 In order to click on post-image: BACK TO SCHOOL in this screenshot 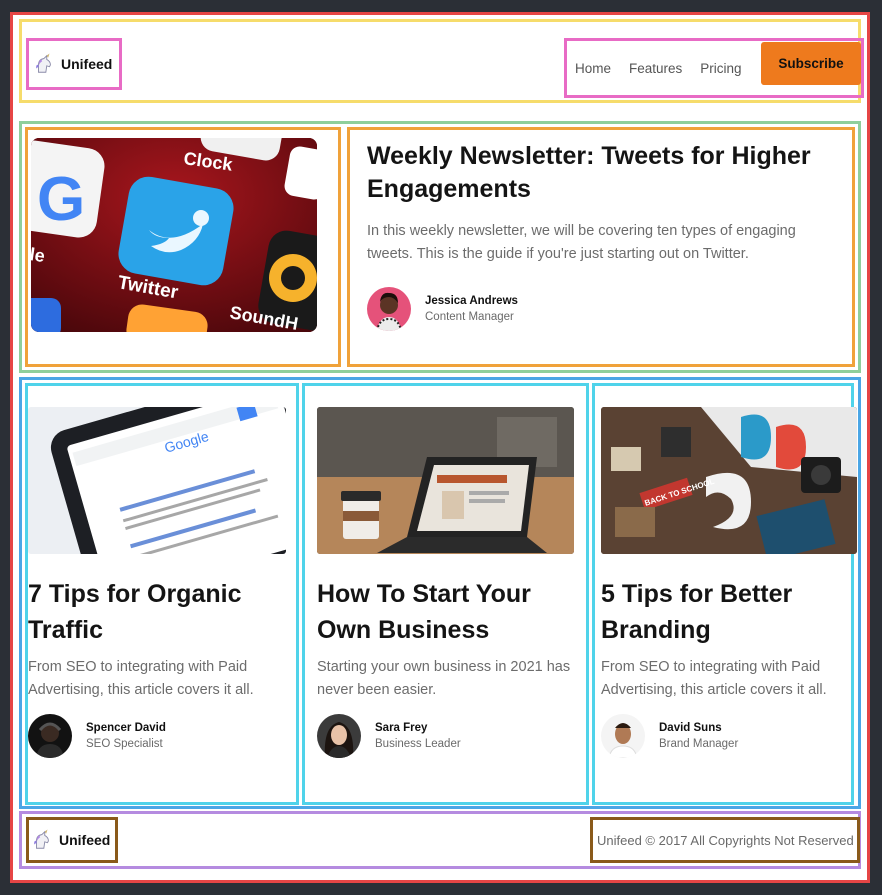, I will do `click(729, 480)`.